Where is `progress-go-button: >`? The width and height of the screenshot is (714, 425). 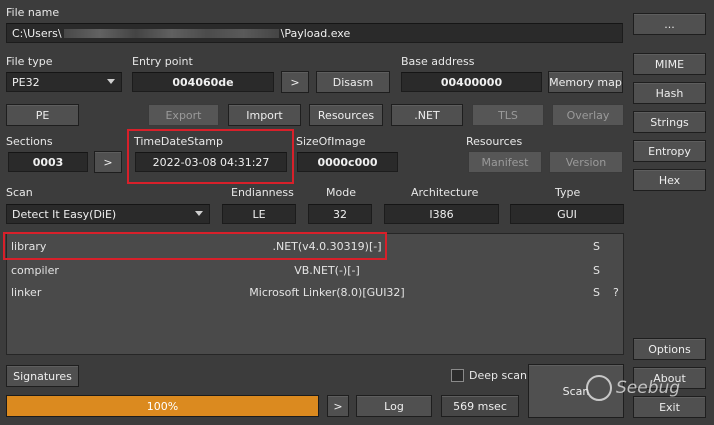
progress-go-button: > is located at coordinates (338, 406).